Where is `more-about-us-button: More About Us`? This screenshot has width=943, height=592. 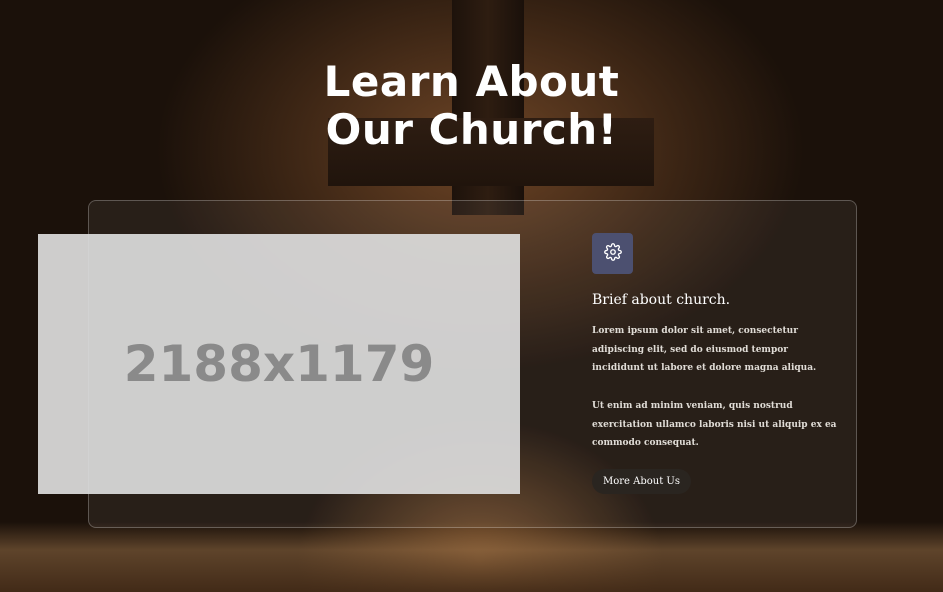
more-about-us-button: More About Us is located at coordinates (641, 481).